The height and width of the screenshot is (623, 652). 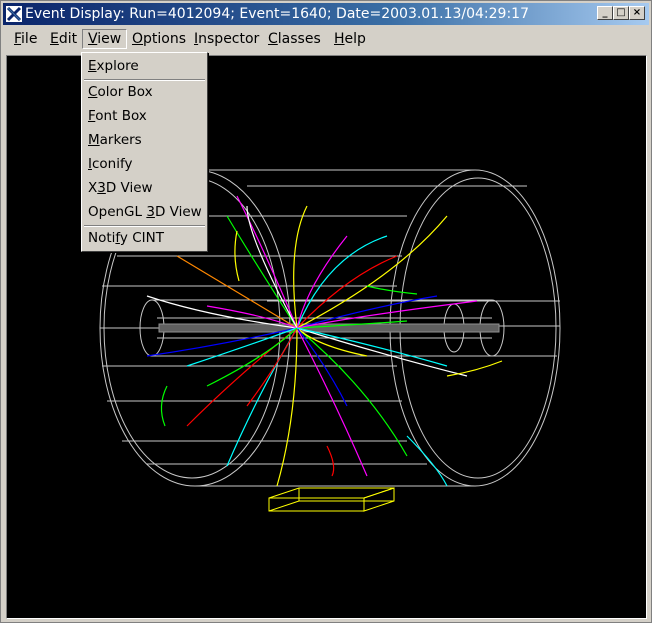 What do you see at coordinates (229, 39) in the screenshot?
I see `menu-inspector-label: nspector` at bounding box center [229, 39].